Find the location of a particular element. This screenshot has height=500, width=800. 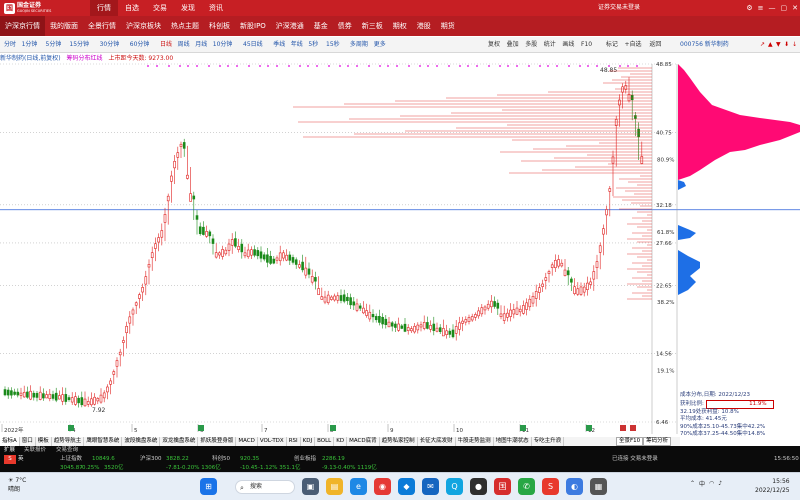

app-icon-gray: ▦ is located at coordinates (598, 486).